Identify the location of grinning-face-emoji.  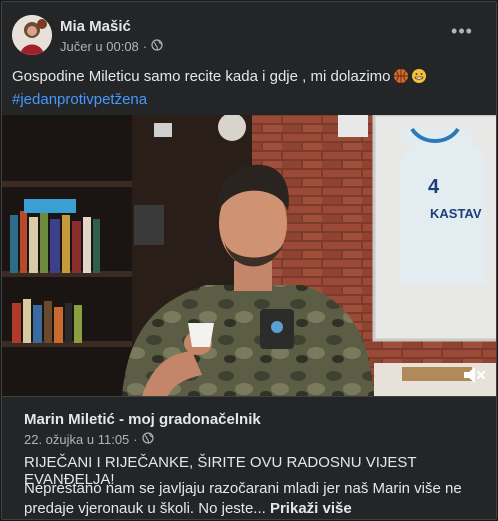
(419, 79).